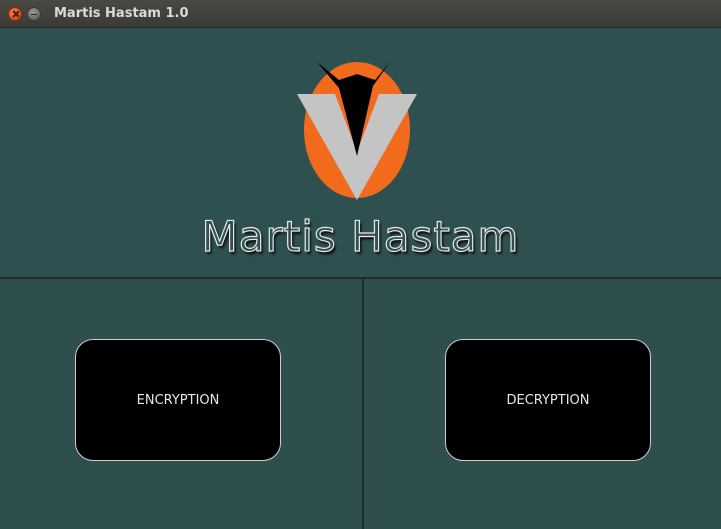  I want to click on decryption-button-label: DECRYPTION, so click(548, 400).